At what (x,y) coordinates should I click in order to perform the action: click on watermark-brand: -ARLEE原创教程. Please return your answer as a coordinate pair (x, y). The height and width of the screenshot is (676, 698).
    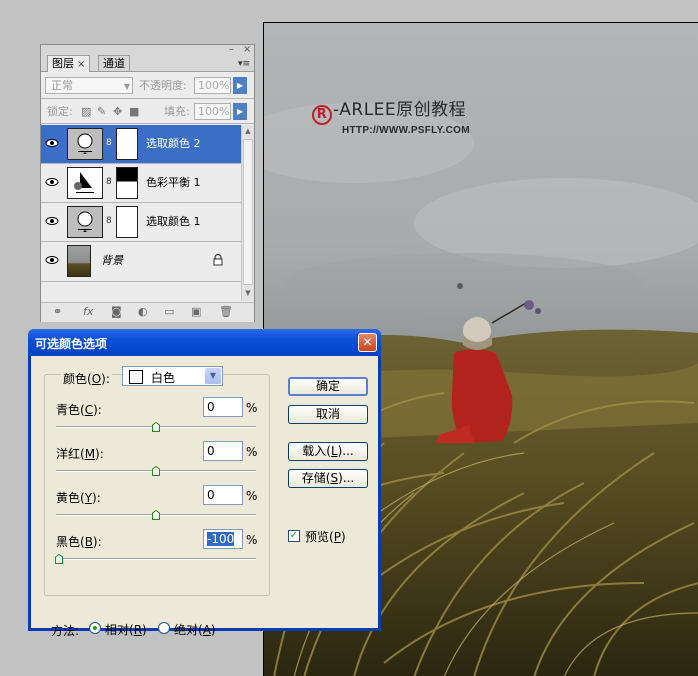
    Looking at the image, I should click on (400, 110).